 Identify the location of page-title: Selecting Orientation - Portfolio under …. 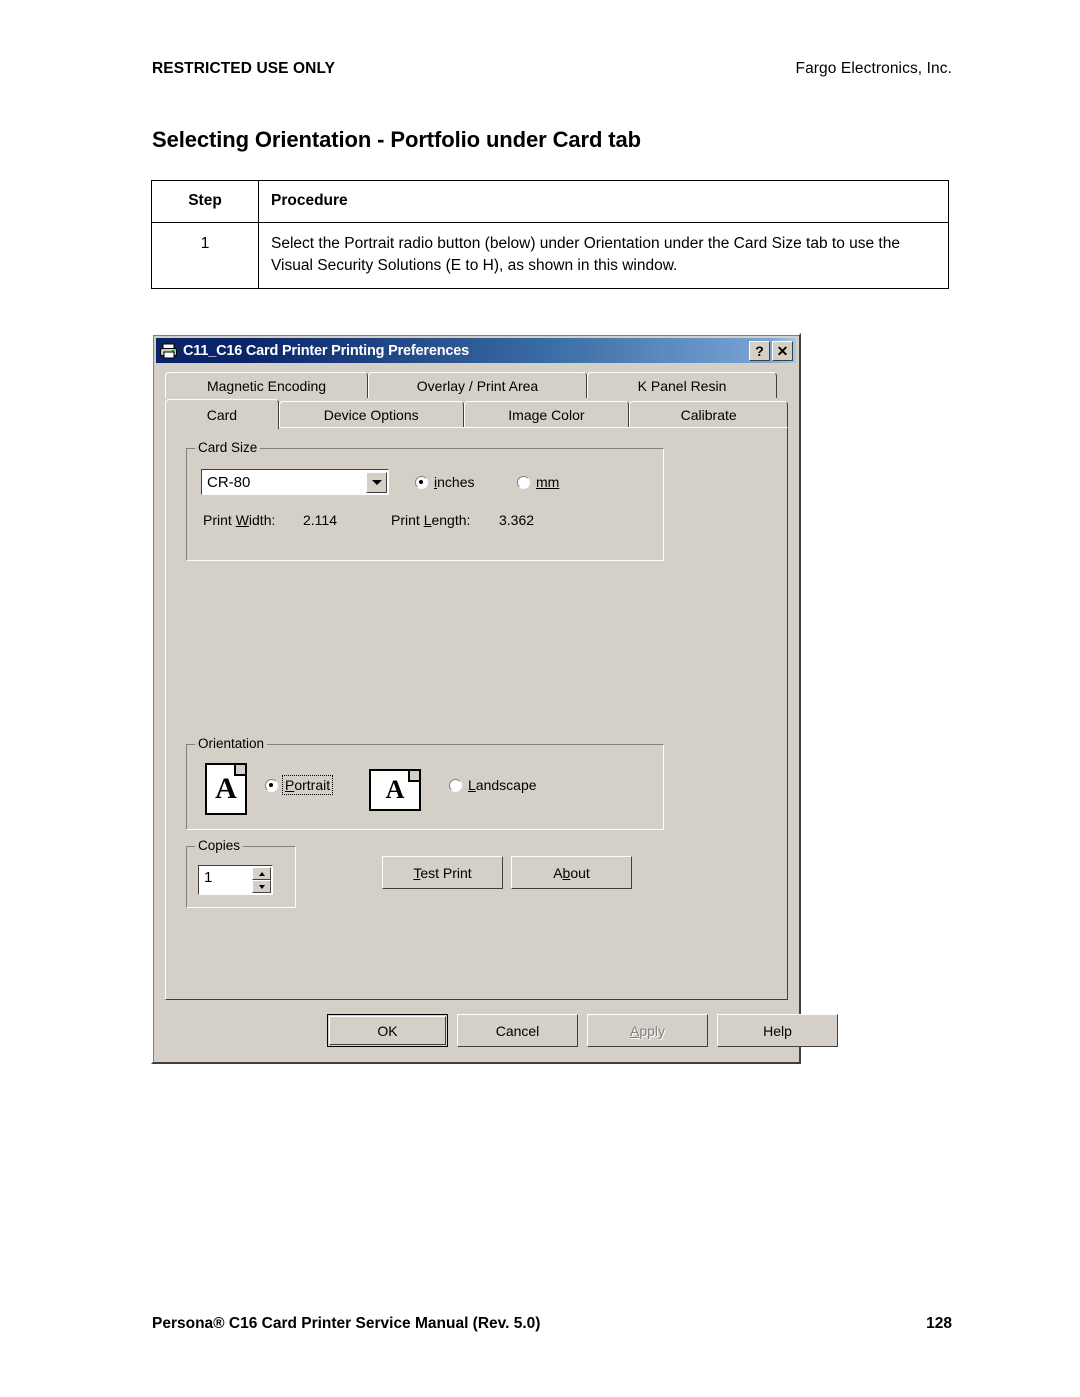
(397, 139).